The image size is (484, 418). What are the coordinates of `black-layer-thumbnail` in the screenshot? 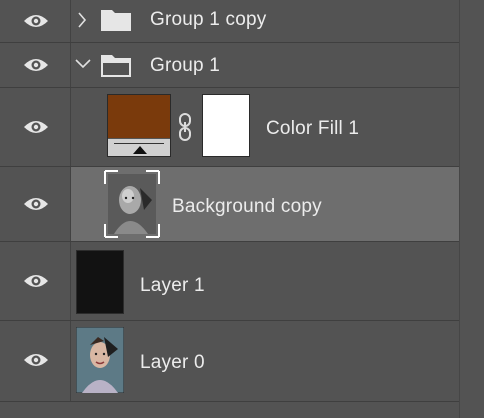 It's located at (100, 282).